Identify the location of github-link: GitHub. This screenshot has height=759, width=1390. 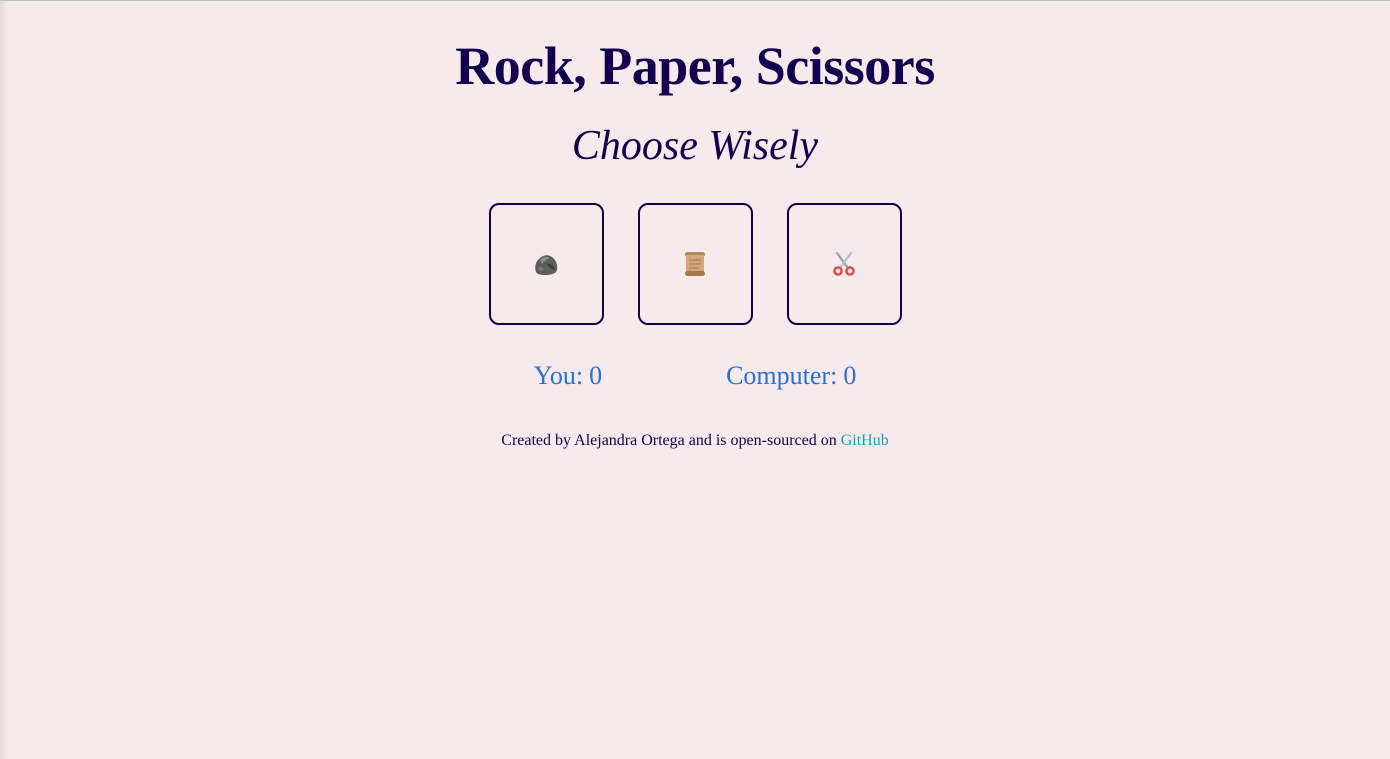
(865, 440).